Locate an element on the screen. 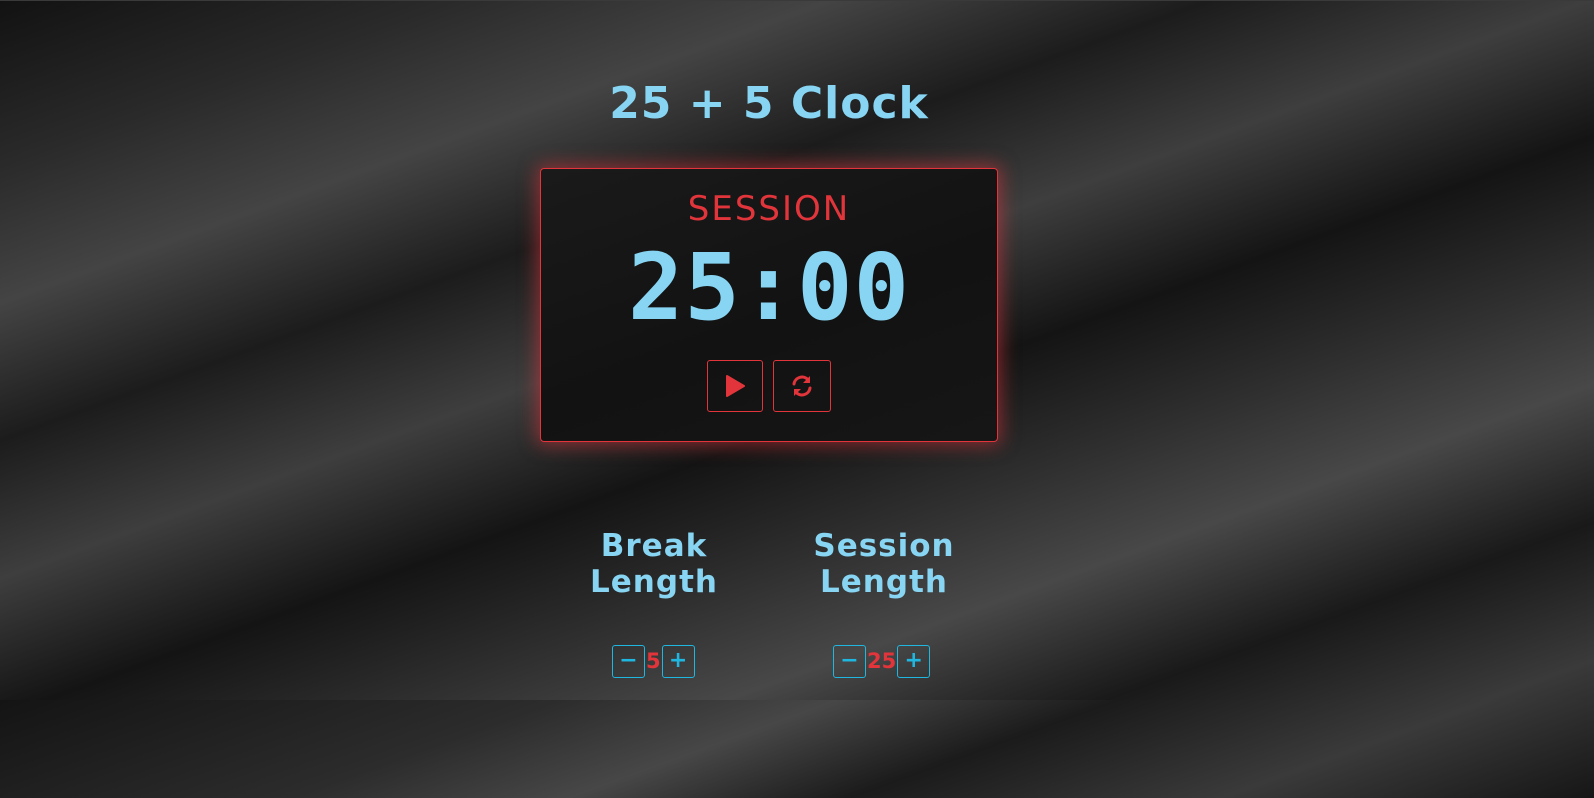  bottom-background-band is located at coordinates (797, 749).